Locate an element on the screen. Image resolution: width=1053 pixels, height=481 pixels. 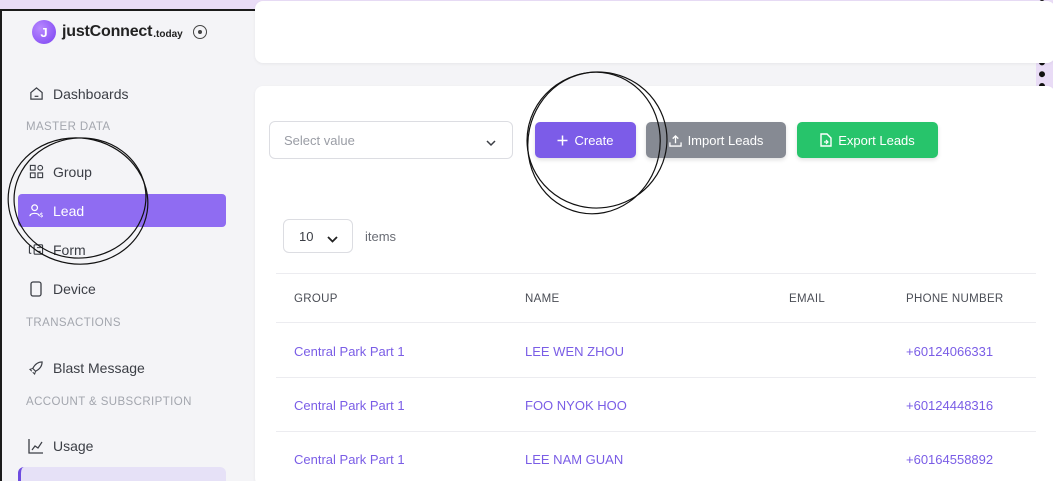
sidebar-item-label: Form is located at coordinates (69, 249).